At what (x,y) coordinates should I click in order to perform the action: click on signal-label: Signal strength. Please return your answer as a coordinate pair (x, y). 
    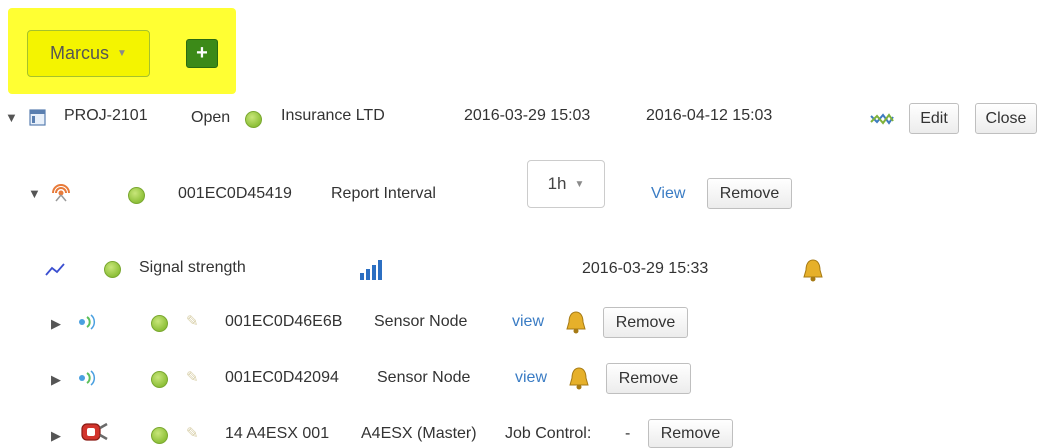
    Looking at the image, I should click on (192, 267).